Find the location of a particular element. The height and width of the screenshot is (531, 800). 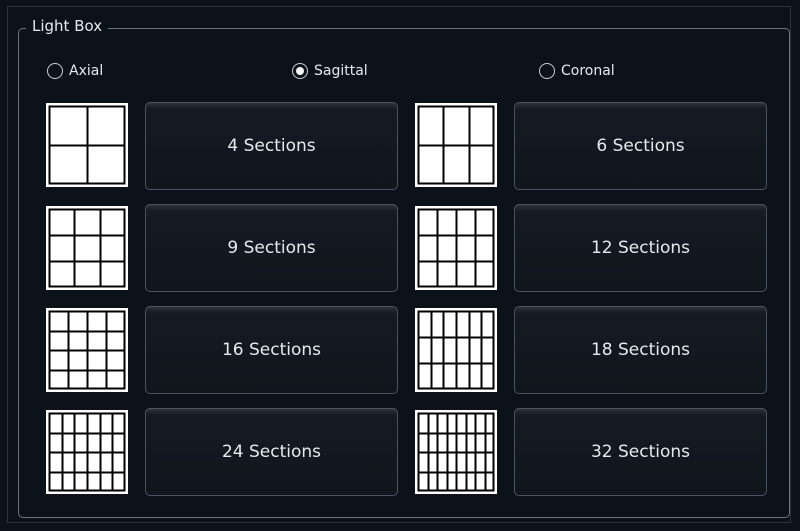

layout-24-thumbnail is located at coordinates (87, 452).